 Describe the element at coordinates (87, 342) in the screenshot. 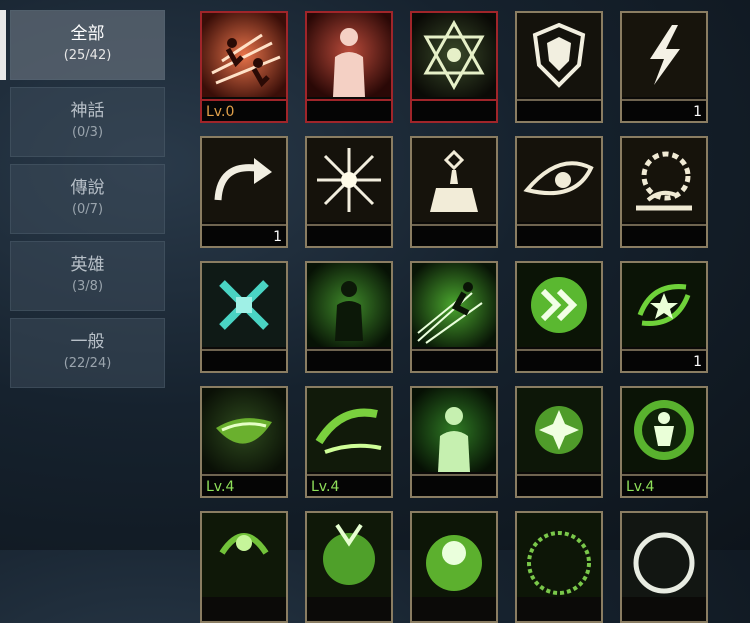

I see `category-name: 一般` at that location.